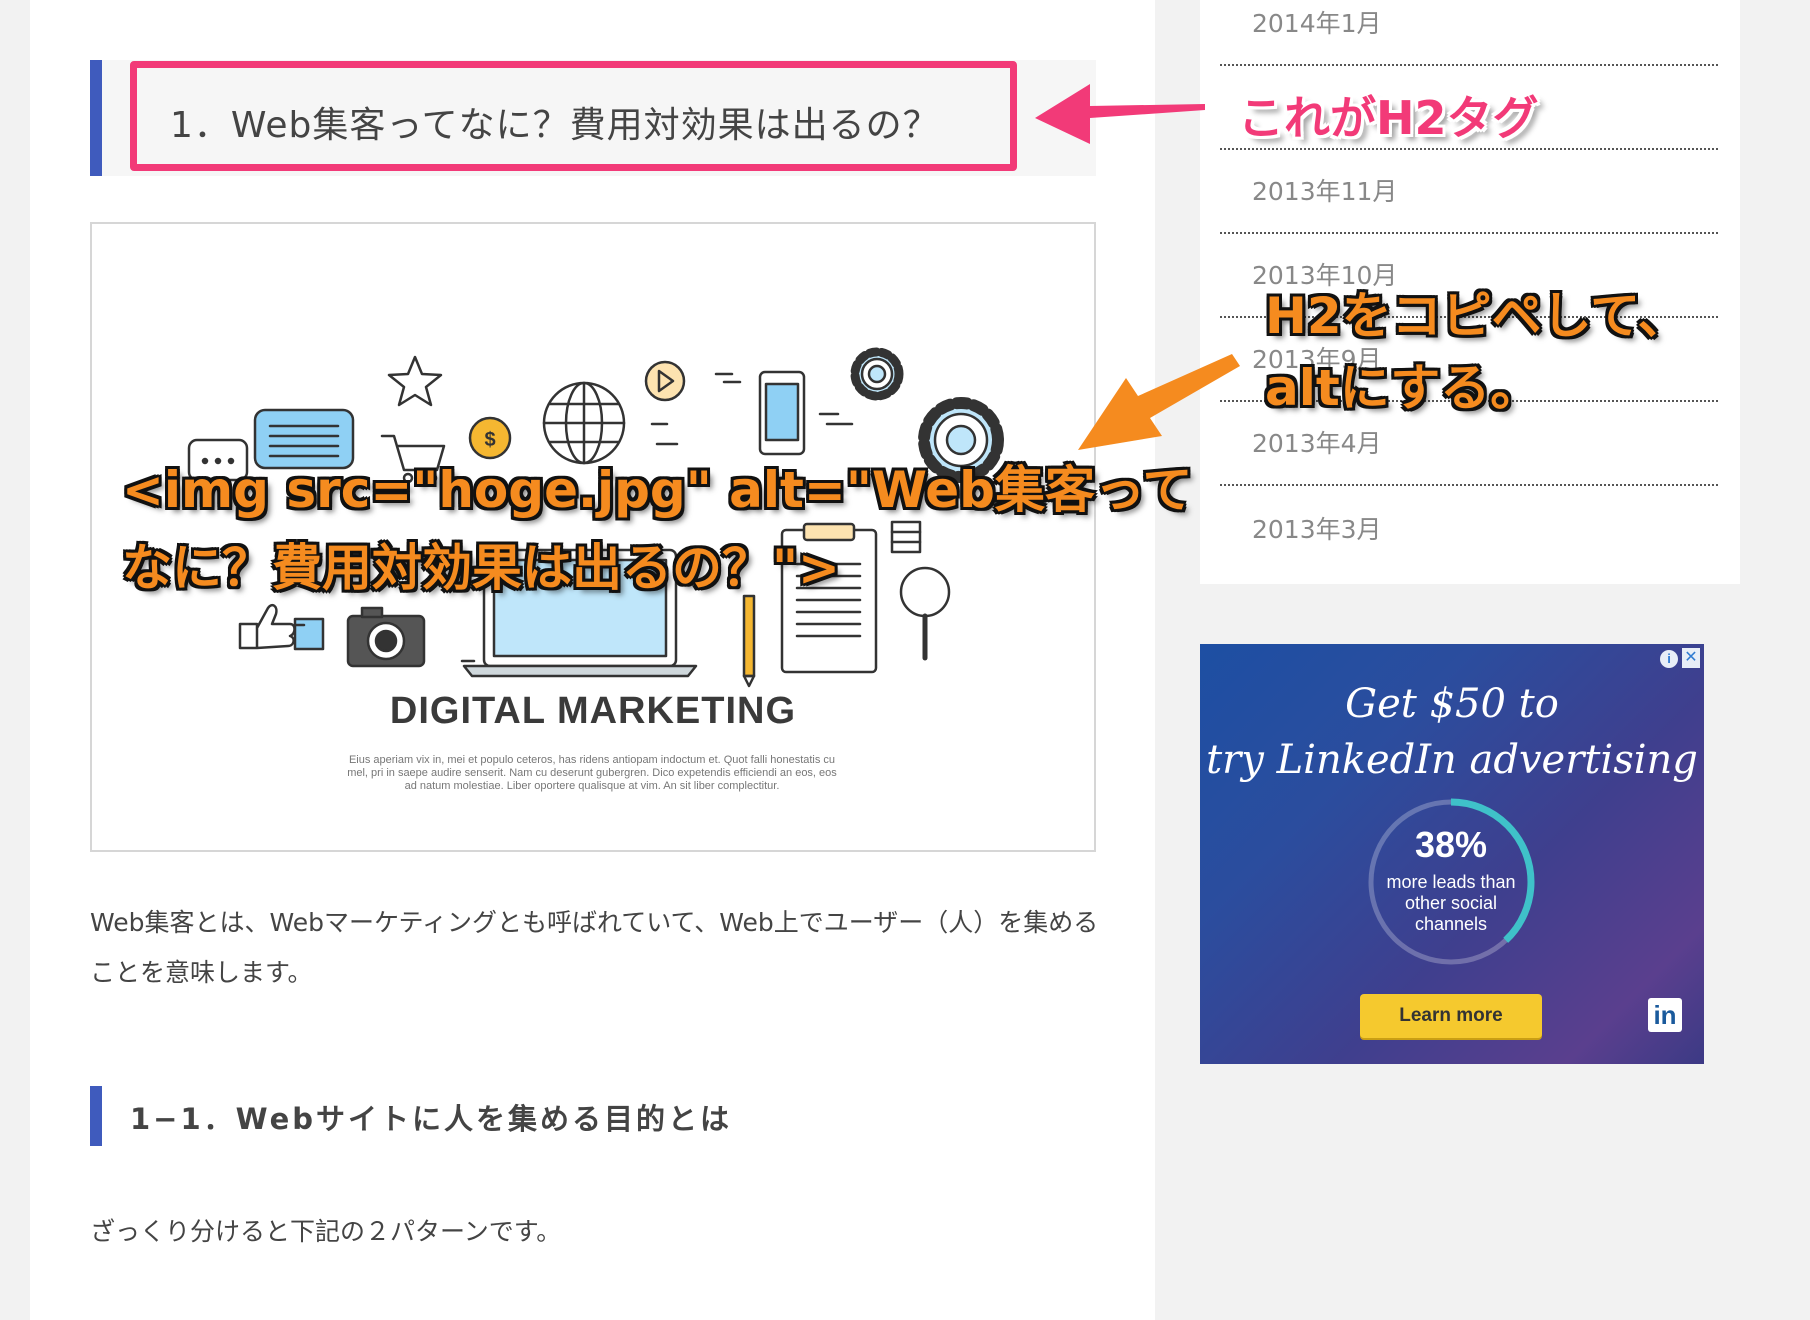 The height and width of the screenshot is (1320, 1810). I want to click on img-code-annotation-line-2: なに？費用対効果は出るの？">, so click(481, 568).